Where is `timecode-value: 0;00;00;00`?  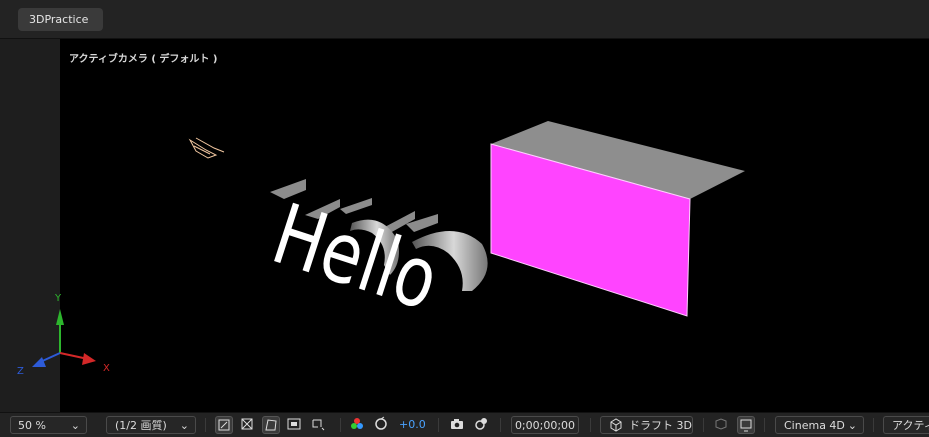 timecode-value: 0;00;00;00 is located at coordinates (545, 425).